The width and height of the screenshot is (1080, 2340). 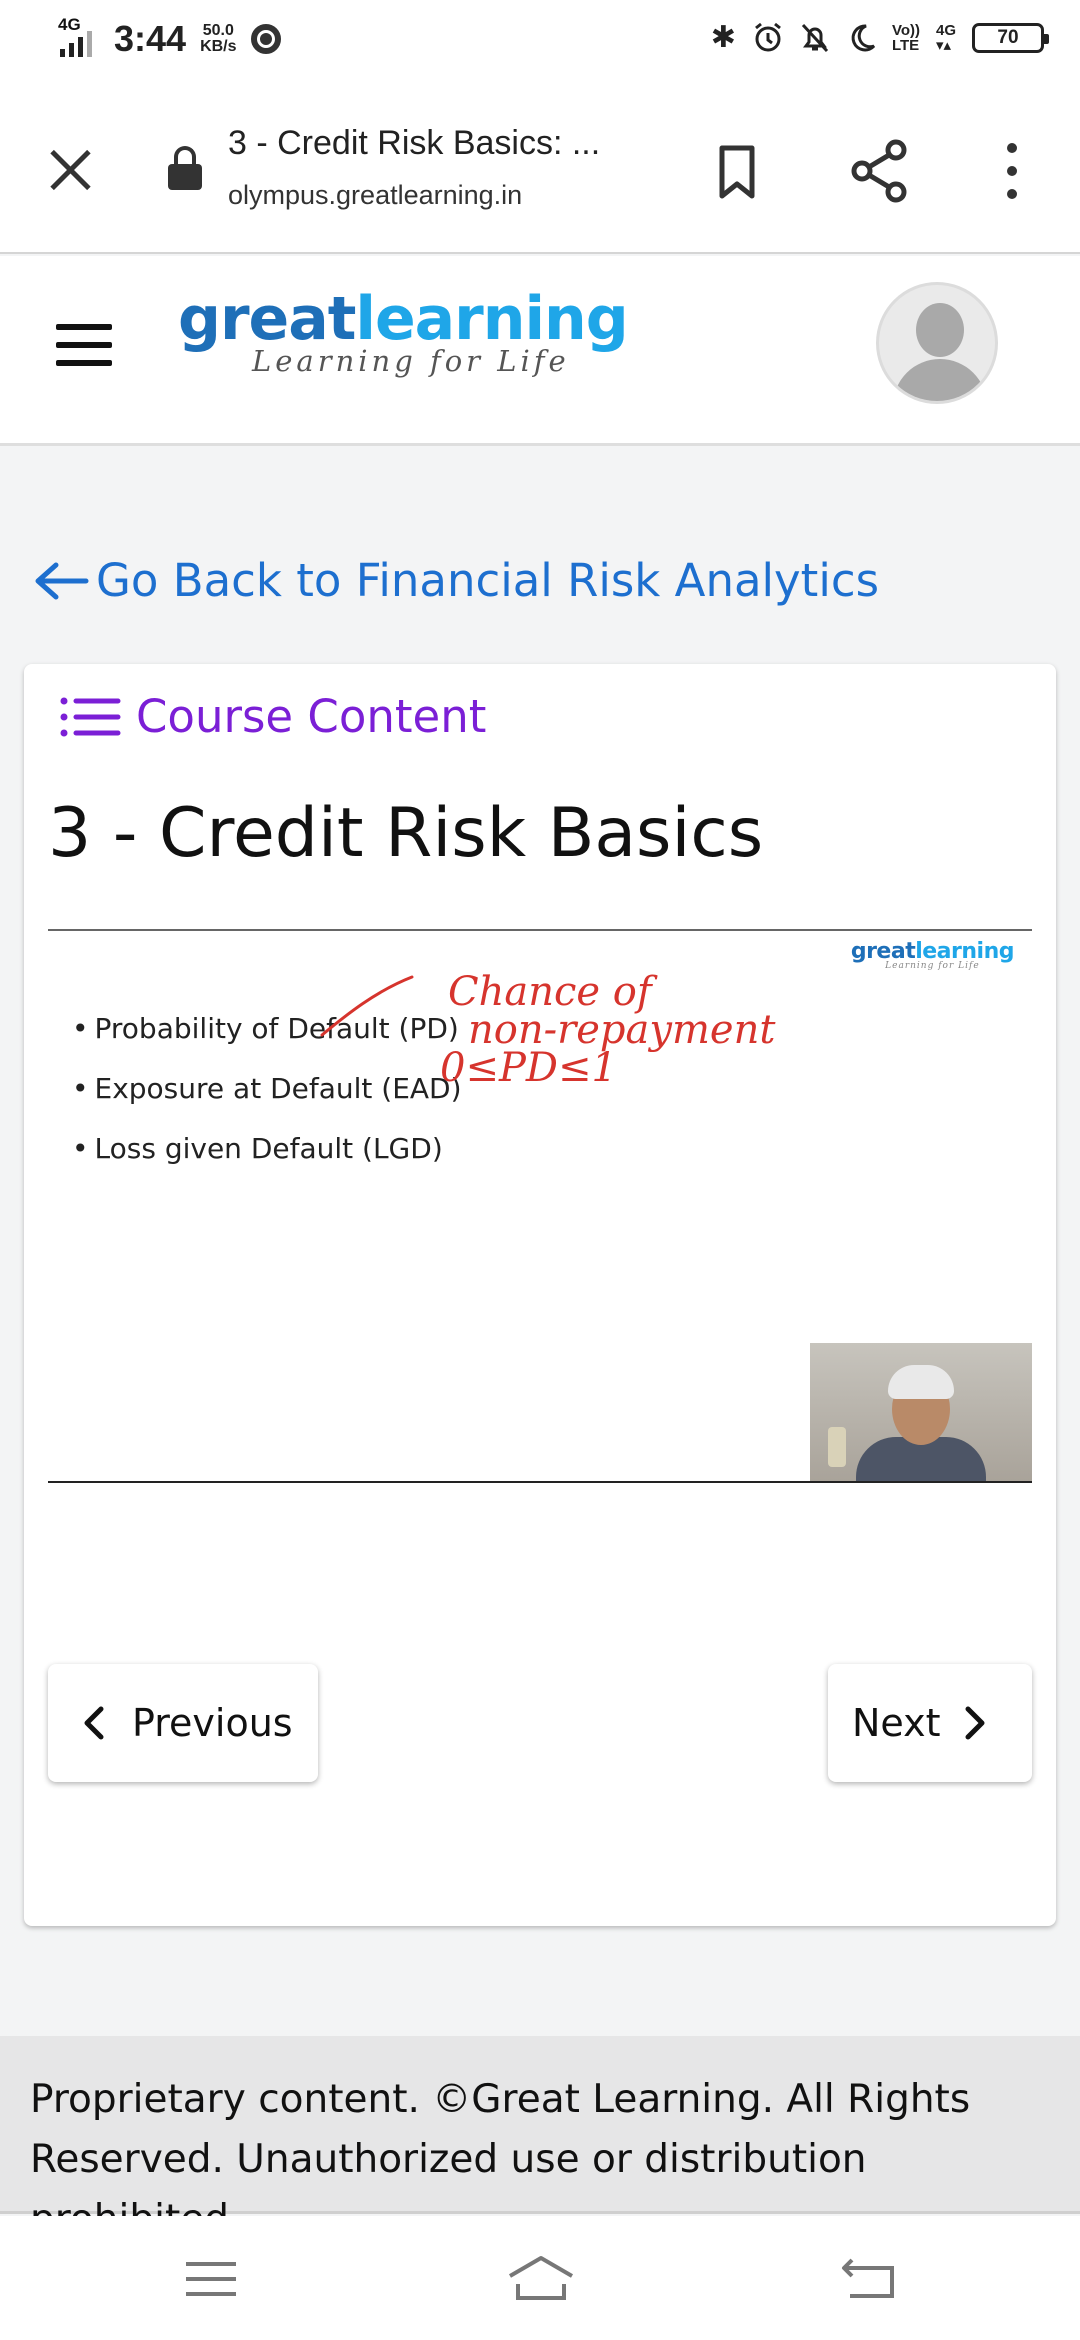 What do you see at coordinates (488, 580) in the screenshot?
I see `back-link-label: Go Back to Financial Risk Analytics` at bounding box center [488, 580].